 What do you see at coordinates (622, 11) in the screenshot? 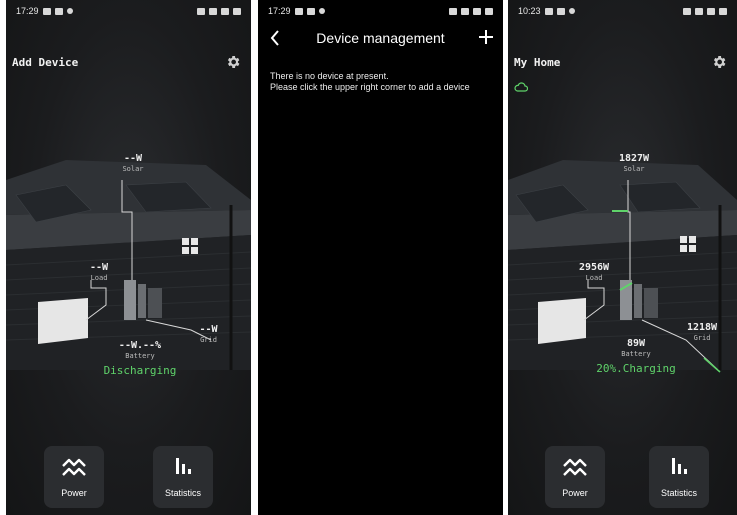
I see `status-bar: 10:23` at bounding box center [622, 11].